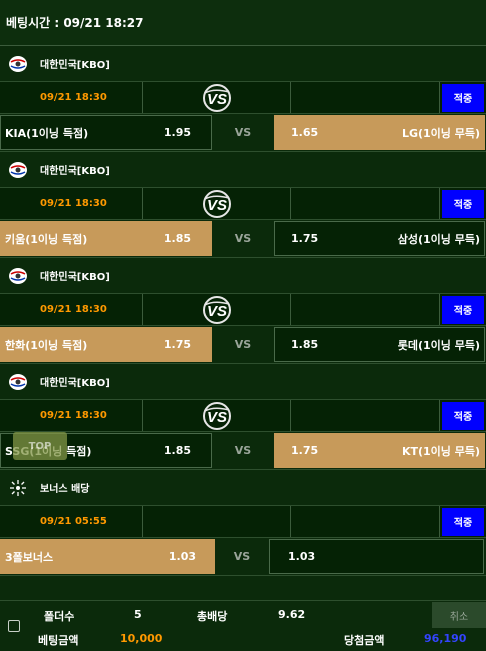 The height and width of the screenshot is (651, 486). Describe the element at coordinates (445, 638) in the screenshot. I see `win-amount-value: 96,190` at that location.